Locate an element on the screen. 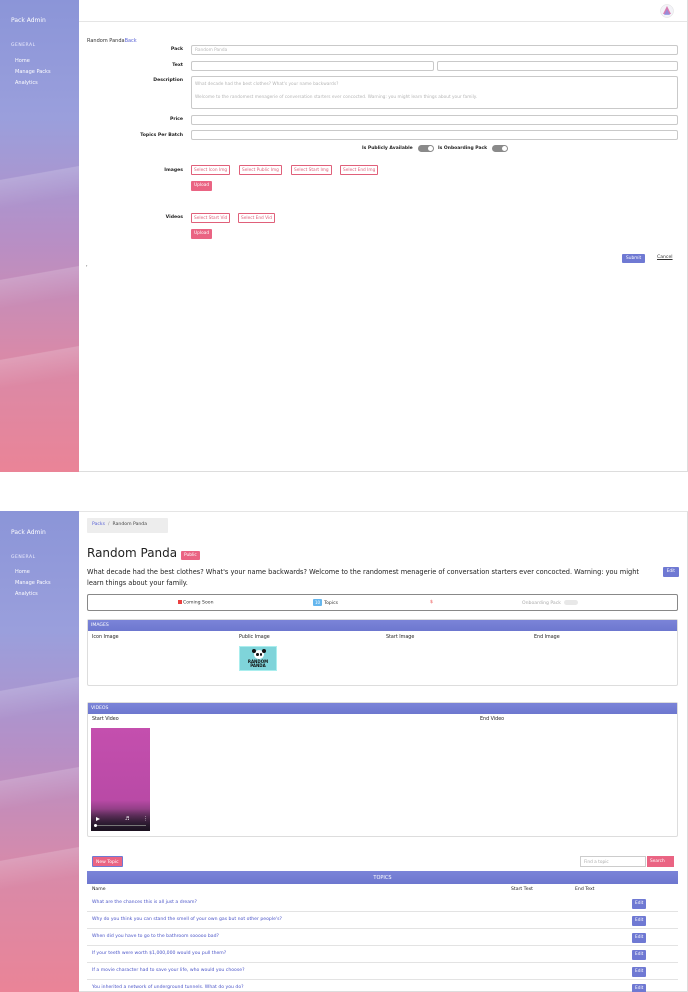 The image size is (688, 992). video-progress-knob is located at coordinates (95, 825).